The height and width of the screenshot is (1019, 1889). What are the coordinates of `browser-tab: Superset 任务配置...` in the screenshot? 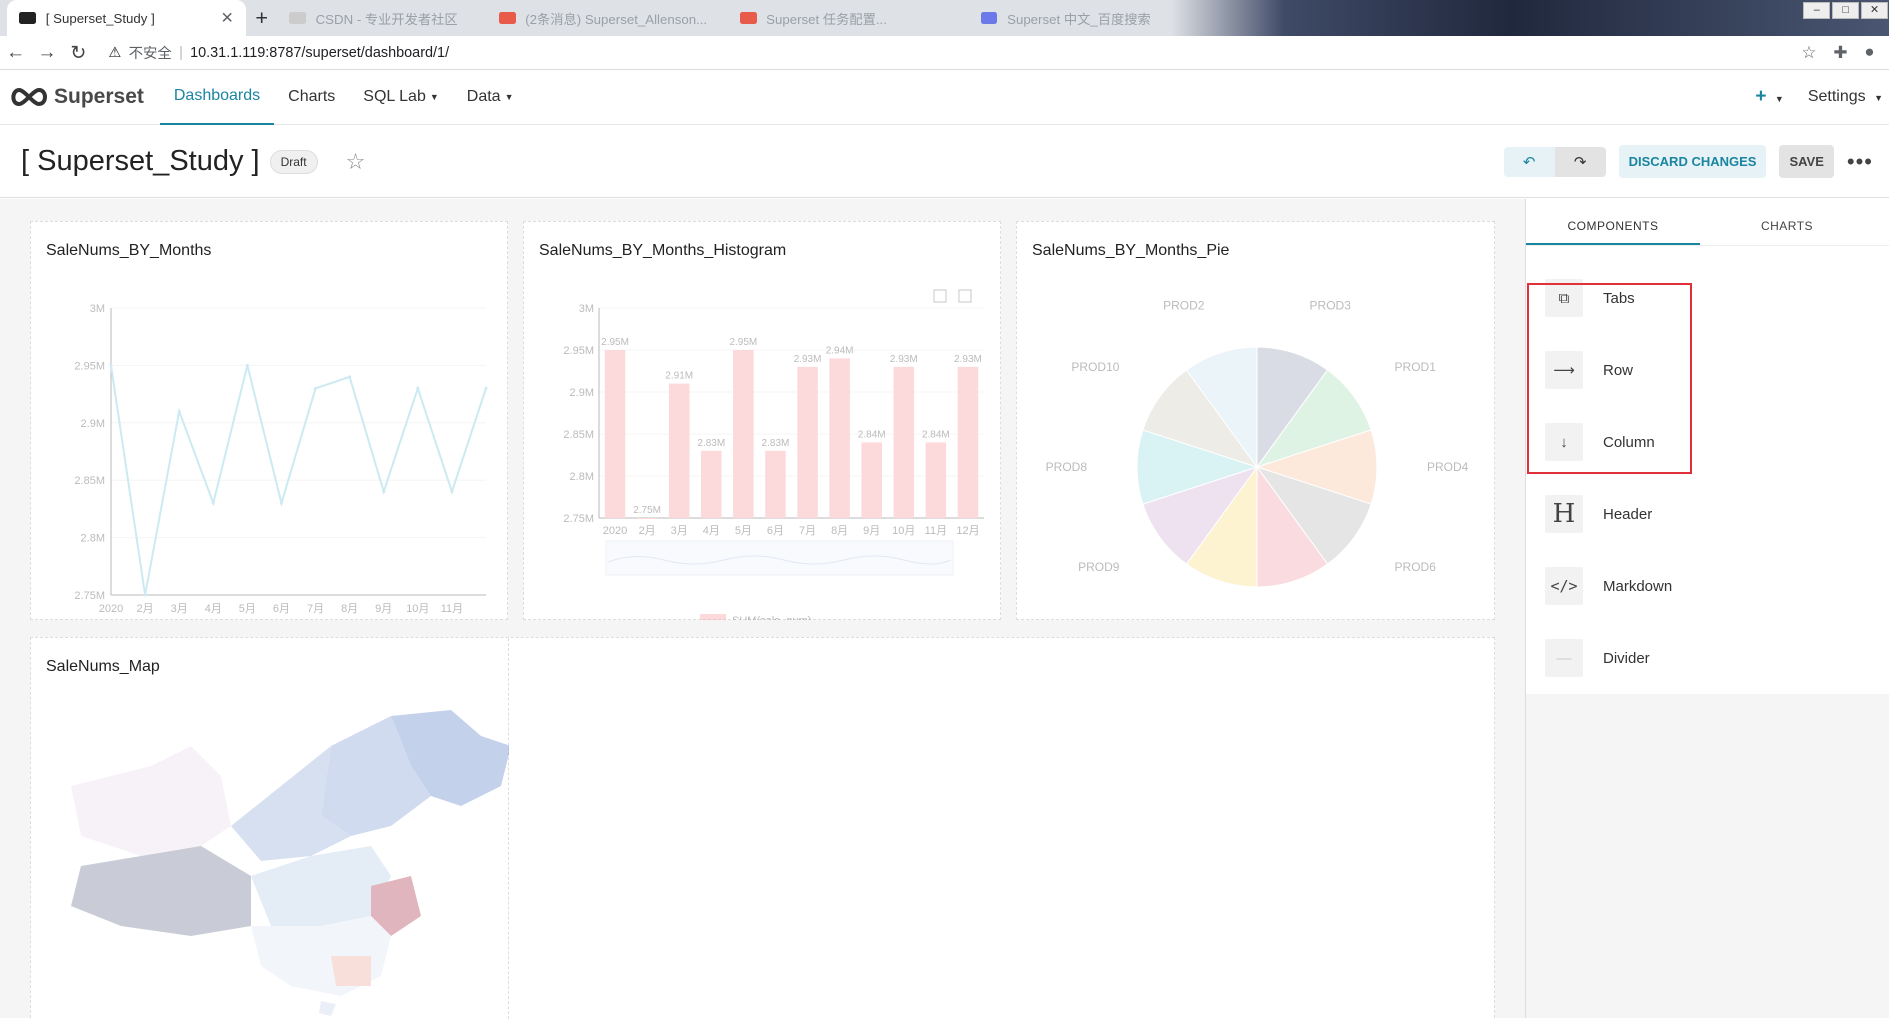 It's located at (846, 18).